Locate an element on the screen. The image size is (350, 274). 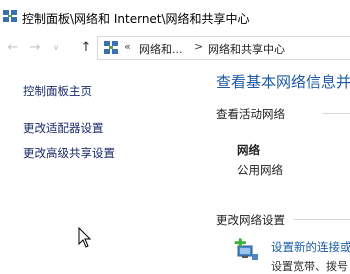
control-panel-icon is located at coordinates (111, 47).